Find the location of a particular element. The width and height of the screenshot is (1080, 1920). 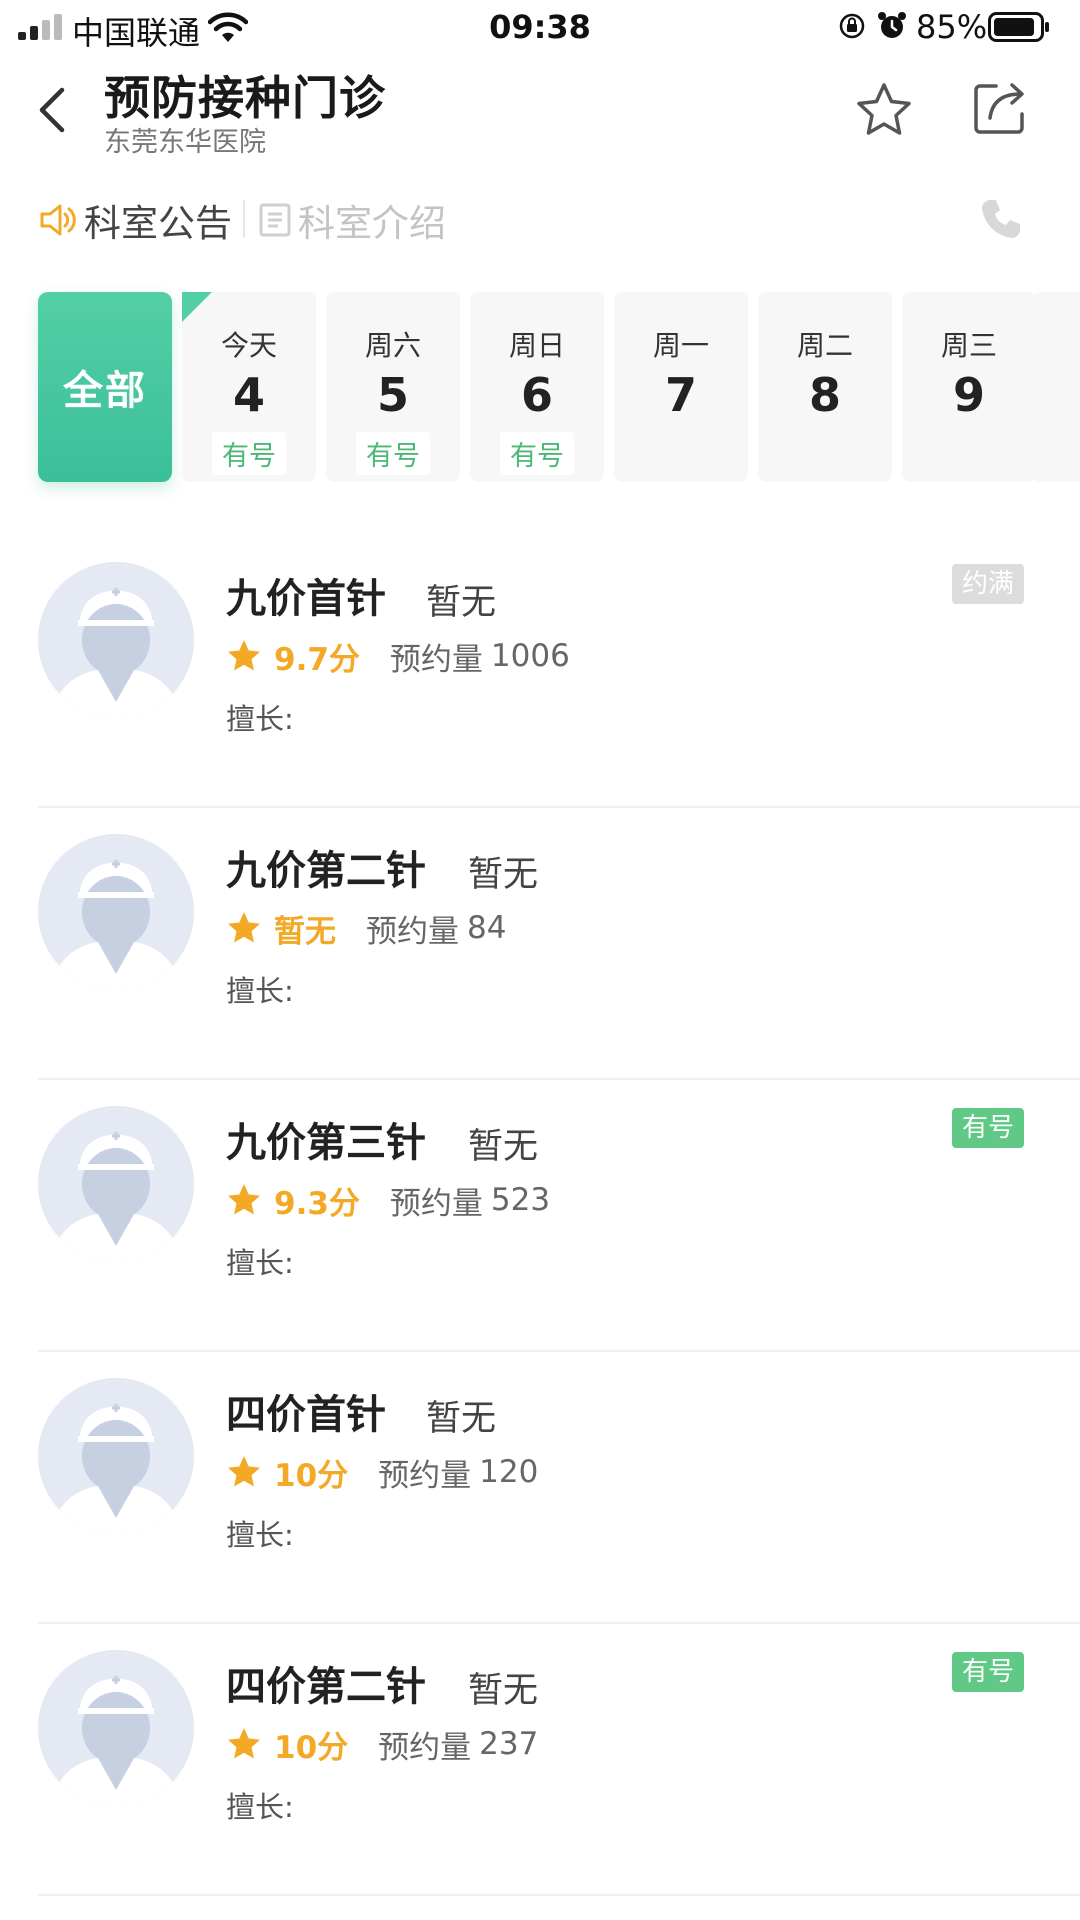

tab-notice-label: 科室公告 is located at coordinates (158, 223).